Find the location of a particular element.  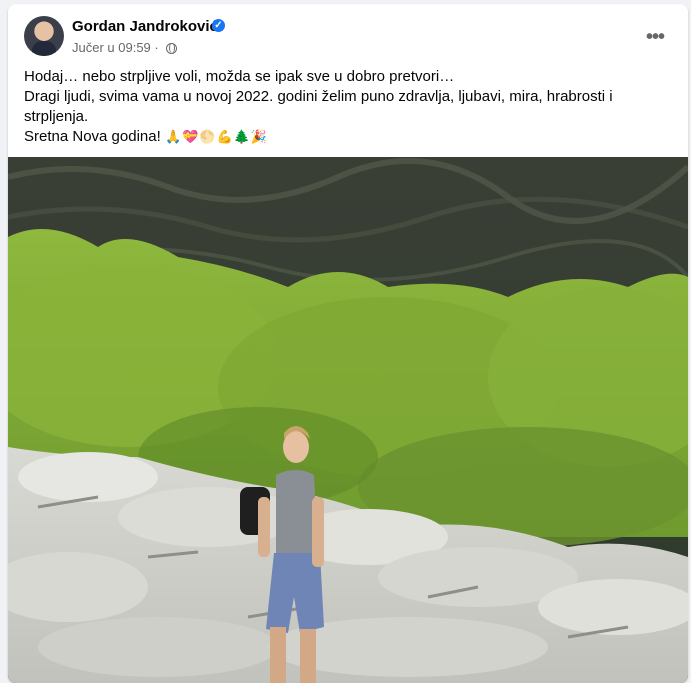

more-options-button: ••• is located at coordinates (655, 37).